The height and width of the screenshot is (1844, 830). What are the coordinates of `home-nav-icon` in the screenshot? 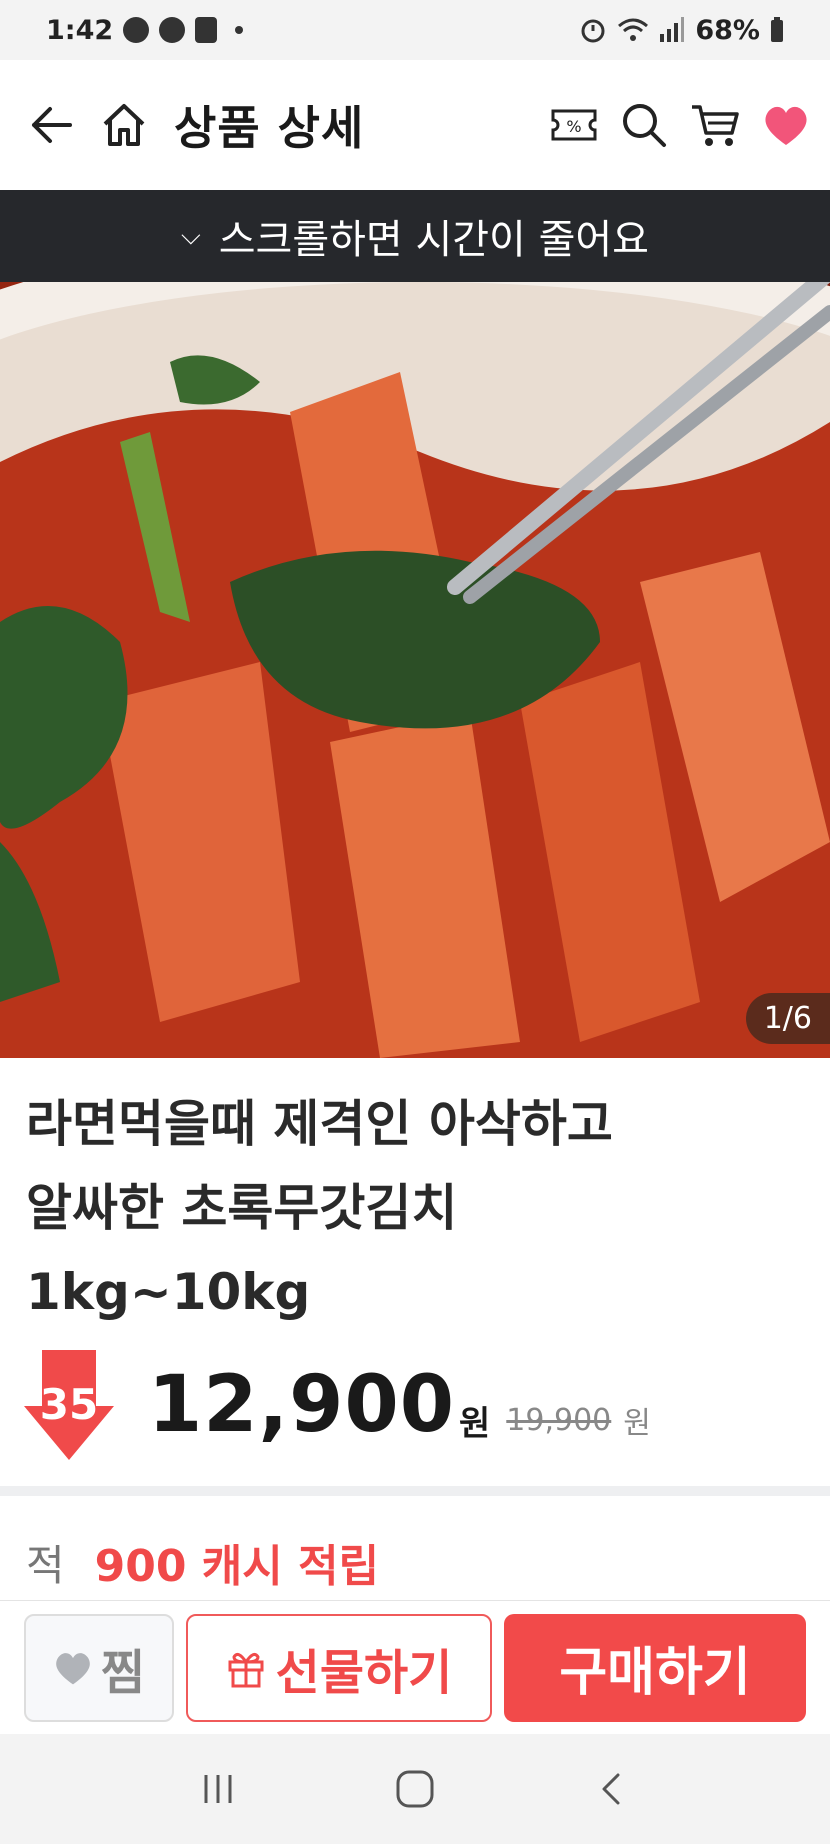 It's located at (415, 1789).